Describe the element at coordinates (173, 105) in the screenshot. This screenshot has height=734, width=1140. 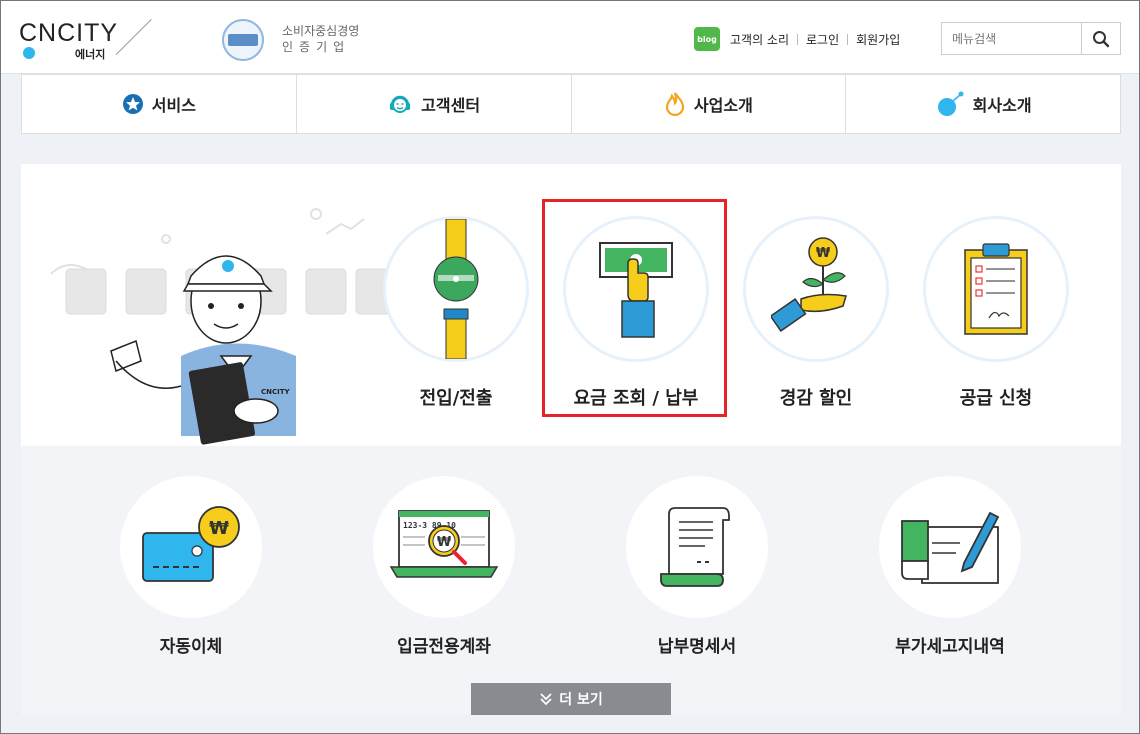
I see `nav-label: 서비스` at that location.